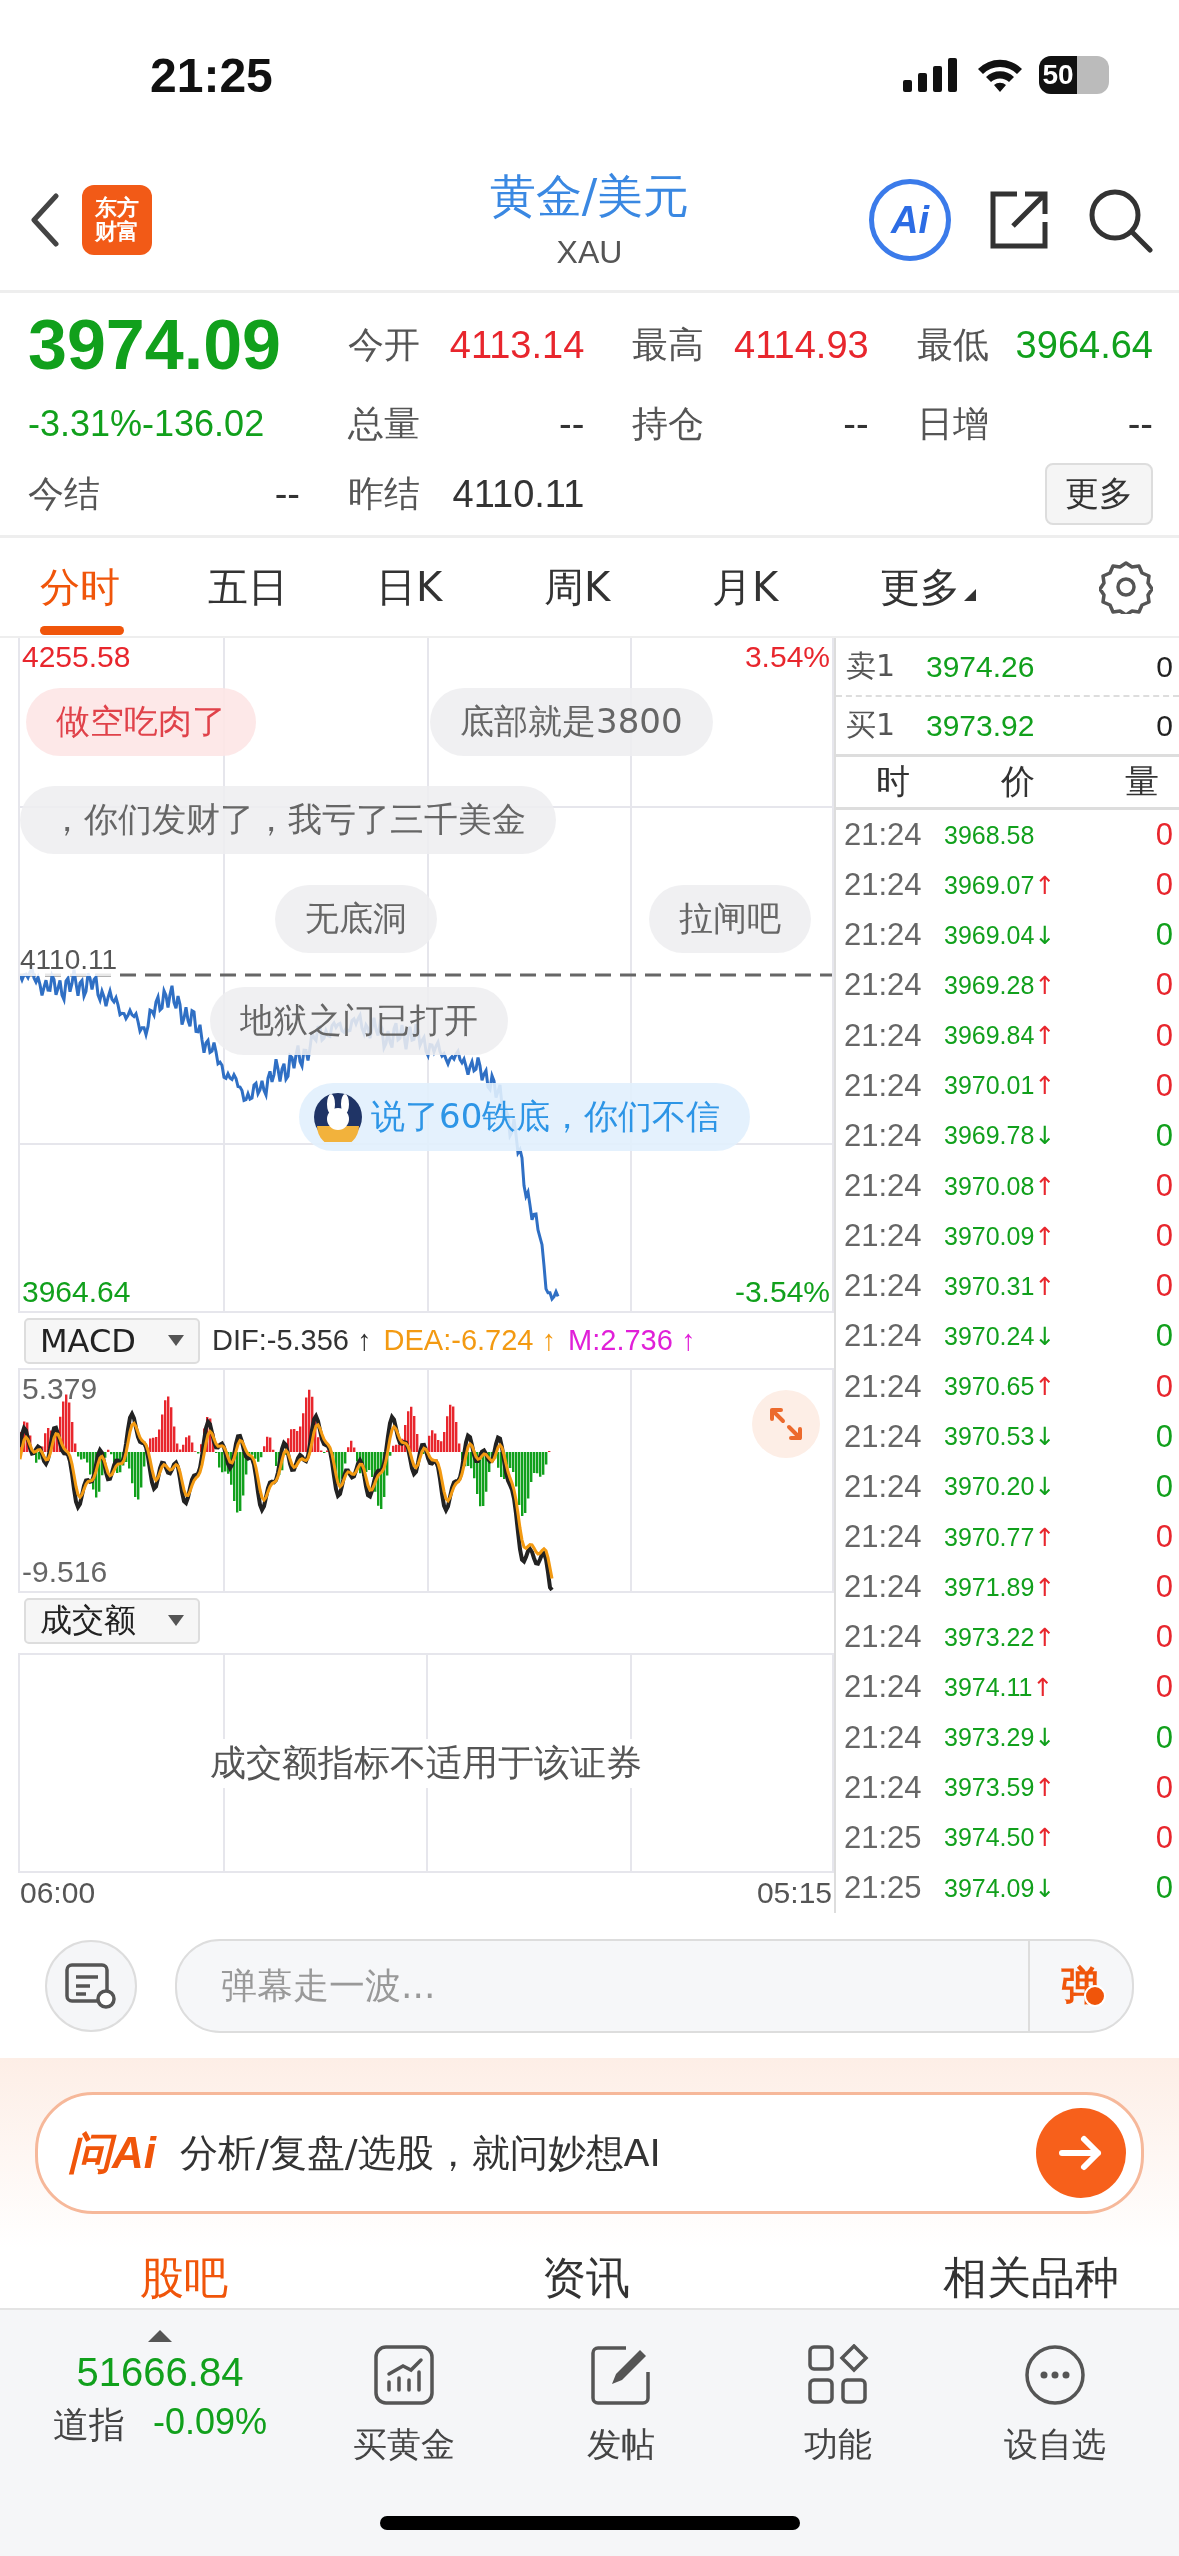 The height and width of the screenshot is (2556, 1179). I want to click on instrument-title: 黄金/美元, so click(589, 196).